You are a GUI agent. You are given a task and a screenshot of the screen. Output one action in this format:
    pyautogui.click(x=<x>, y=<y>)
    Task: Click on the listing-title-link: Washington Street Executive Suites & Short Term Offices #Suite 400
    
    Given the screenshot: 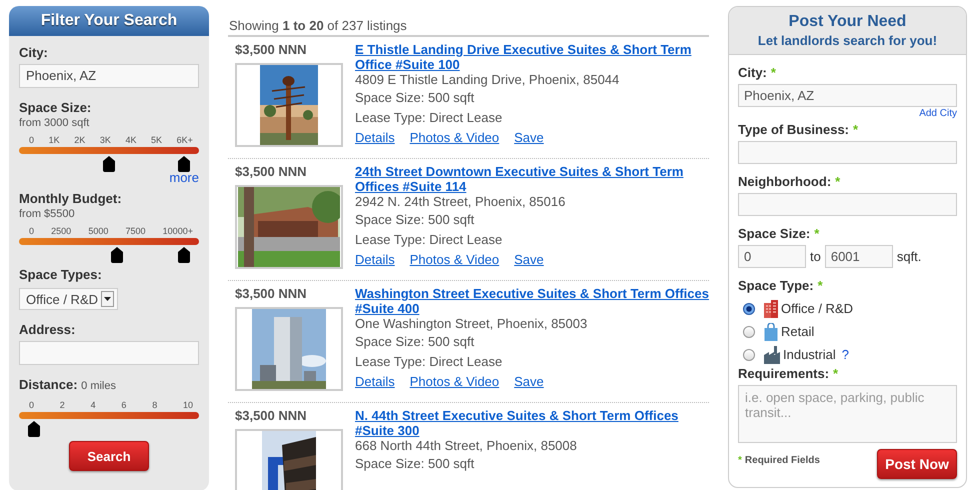 What is the action you would take?
    pyautogui.click(x=532, y=301)
    